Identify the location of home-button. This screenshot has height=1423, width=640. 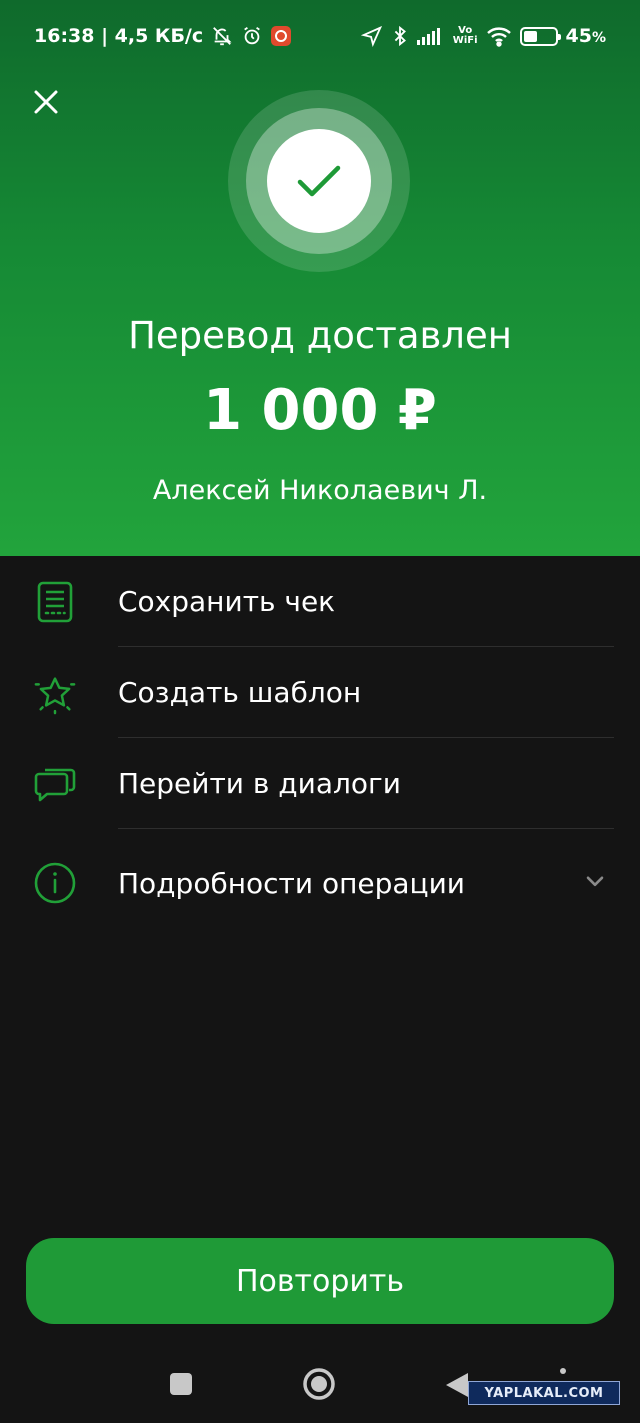
(319, 1386).